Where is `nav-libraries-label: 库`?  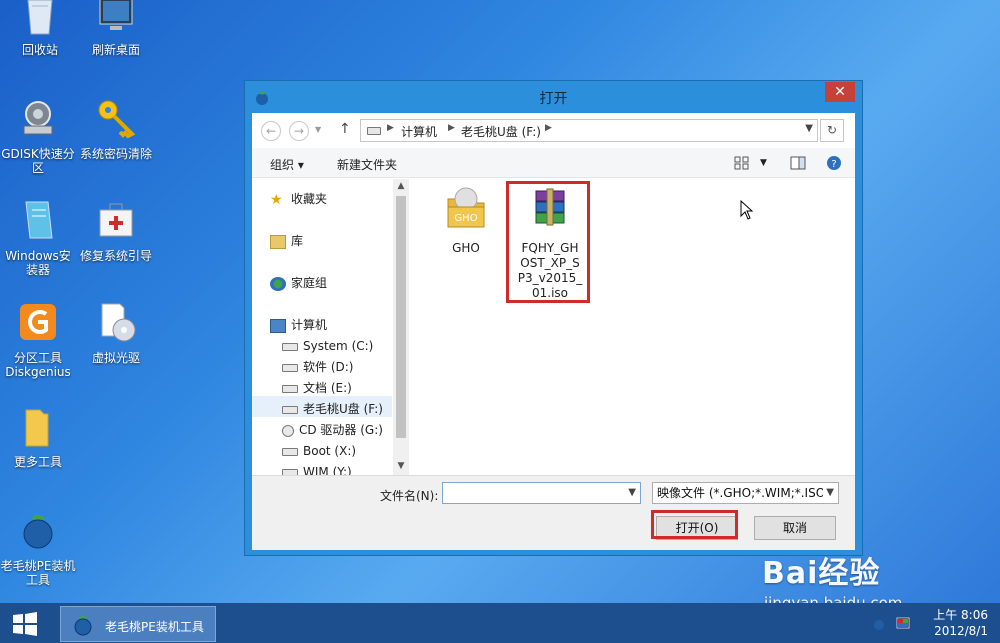 nav-libraries-label: 库 is located at coordinates (297, 241).